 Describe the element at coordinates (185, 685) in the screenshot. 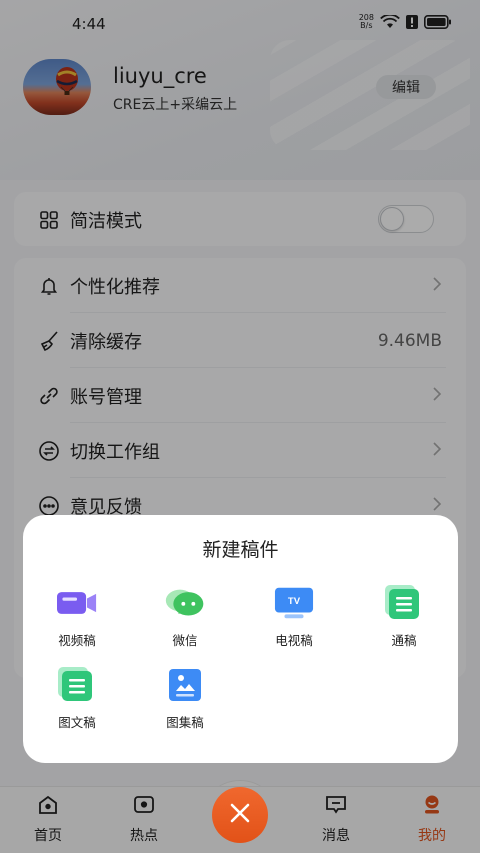

I see `image-gallery-icon` at that location.